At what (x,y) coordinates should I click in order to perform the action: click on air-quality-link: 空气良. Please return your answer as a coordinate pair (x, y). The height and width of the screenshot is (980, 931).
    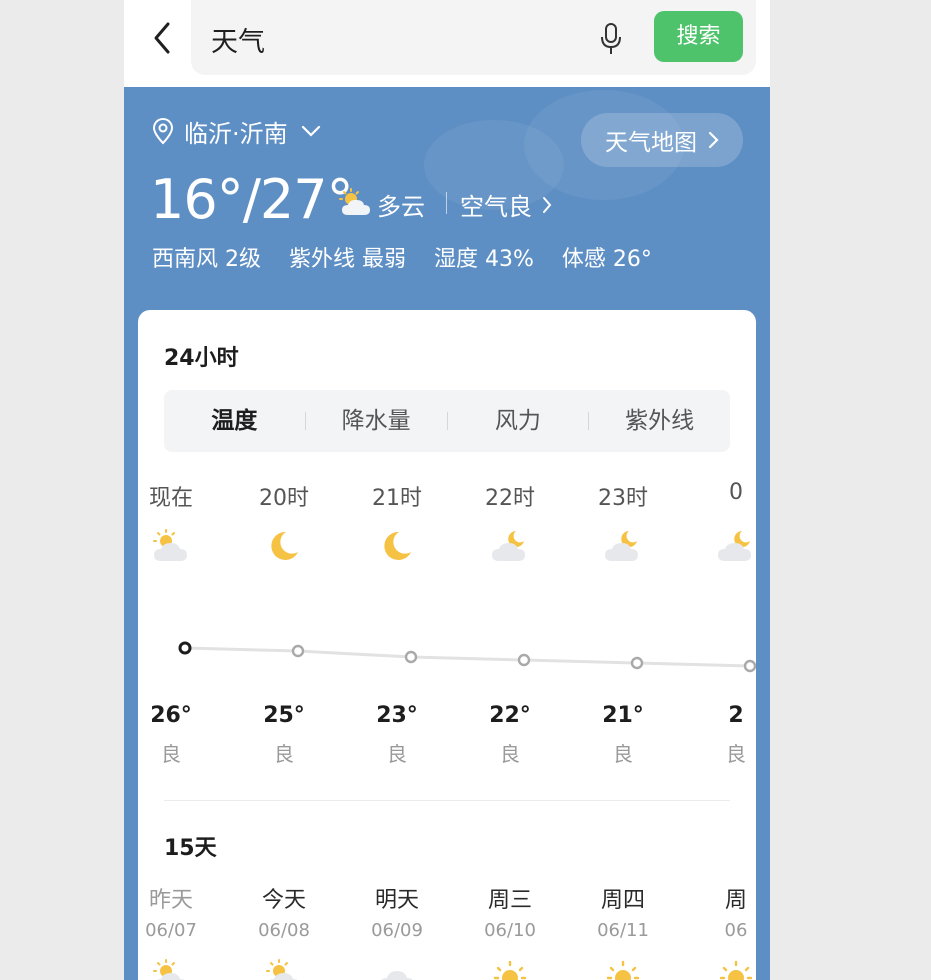
    Looking at the image, I should click on (506, 204).